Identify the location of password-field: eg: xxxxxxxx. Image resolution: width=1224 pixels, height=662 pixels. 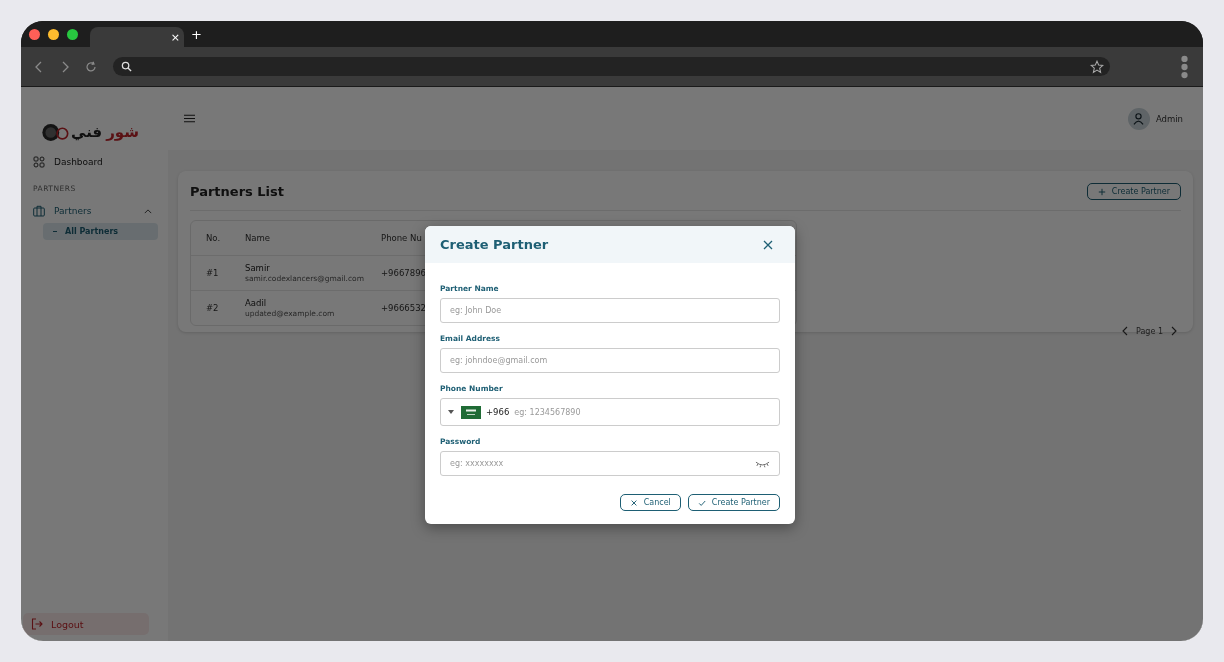
(610, 463).